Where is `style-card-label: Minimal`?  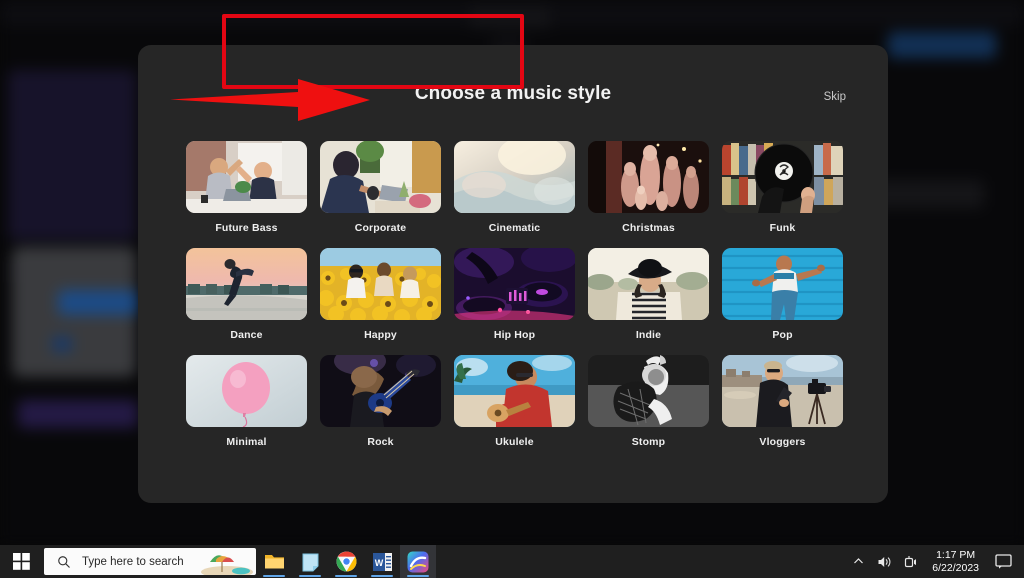
style-card-label: Minimal is located at coordinates (246, 442).